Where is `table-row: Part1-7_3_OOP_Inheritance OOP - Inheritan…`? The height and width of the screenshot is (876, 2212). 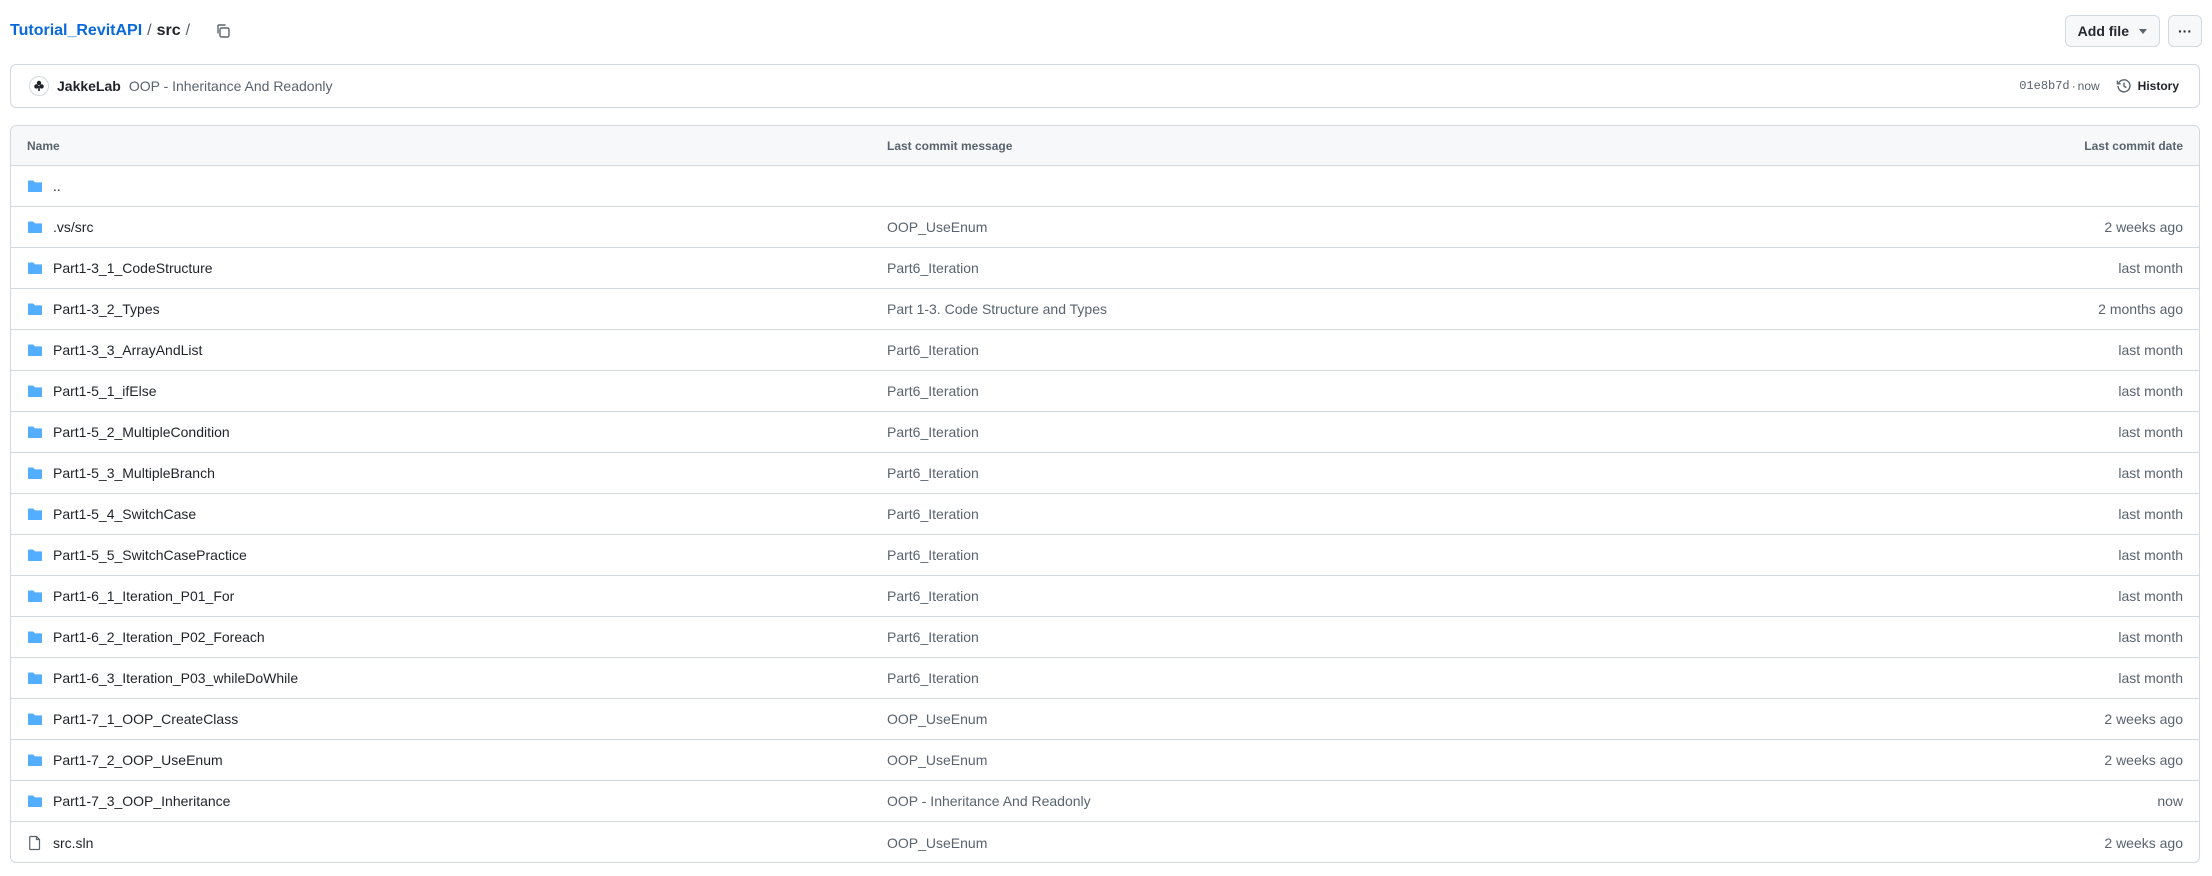
table-row: Part1-7_3_OOP_Inheritance OOP - Inheritan… is located at coordinates (1105, 801).